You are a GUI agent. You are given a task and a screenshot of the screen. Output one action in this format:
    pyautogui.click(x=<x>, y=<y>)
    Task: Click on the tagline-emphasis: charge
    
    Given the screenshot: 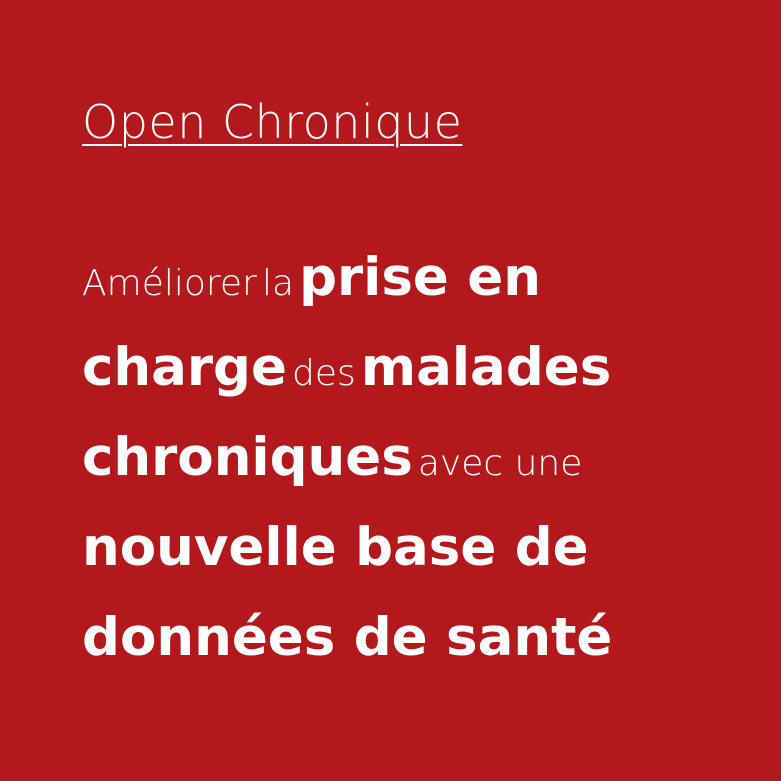 What is the action you would take?
    pyautogui.click(x=184, y=367)
    